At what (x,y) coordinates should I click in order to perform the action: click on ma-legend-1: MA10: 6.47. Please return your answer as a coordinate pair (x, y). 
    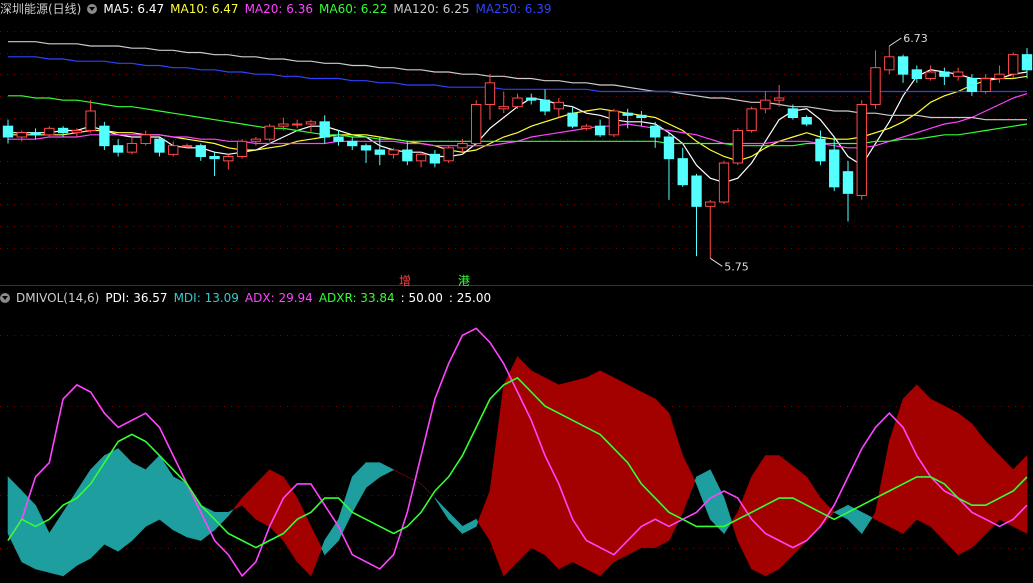
    Looking at the image, I should click on (204, 9).